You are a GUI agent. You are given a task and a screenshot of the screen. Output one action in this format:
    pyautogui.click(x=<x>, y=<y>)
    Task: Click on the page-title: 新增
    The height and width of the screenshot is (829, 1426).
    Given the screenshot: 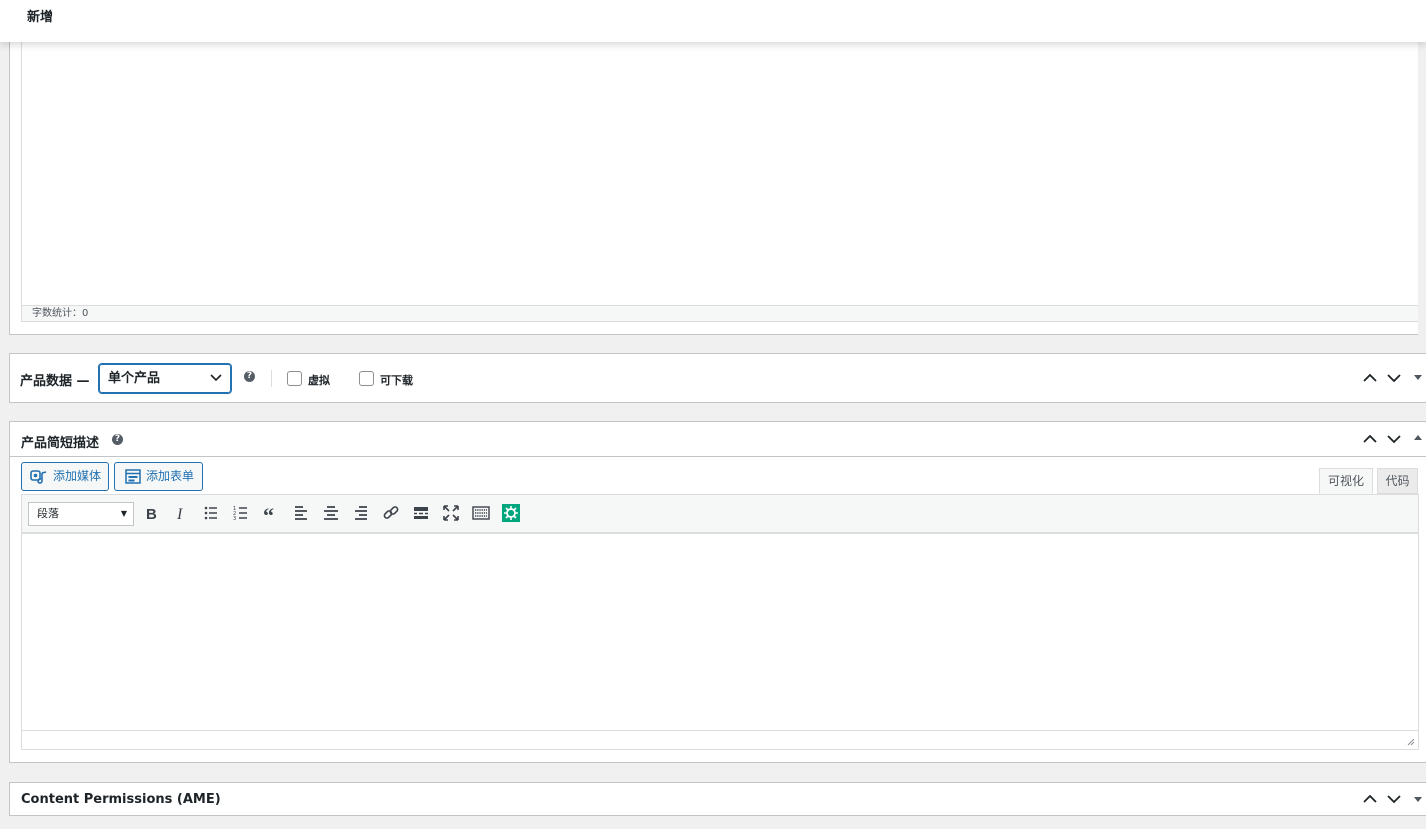 What is the action you would take?
    pyautogui.click(x=40, y=17)
    